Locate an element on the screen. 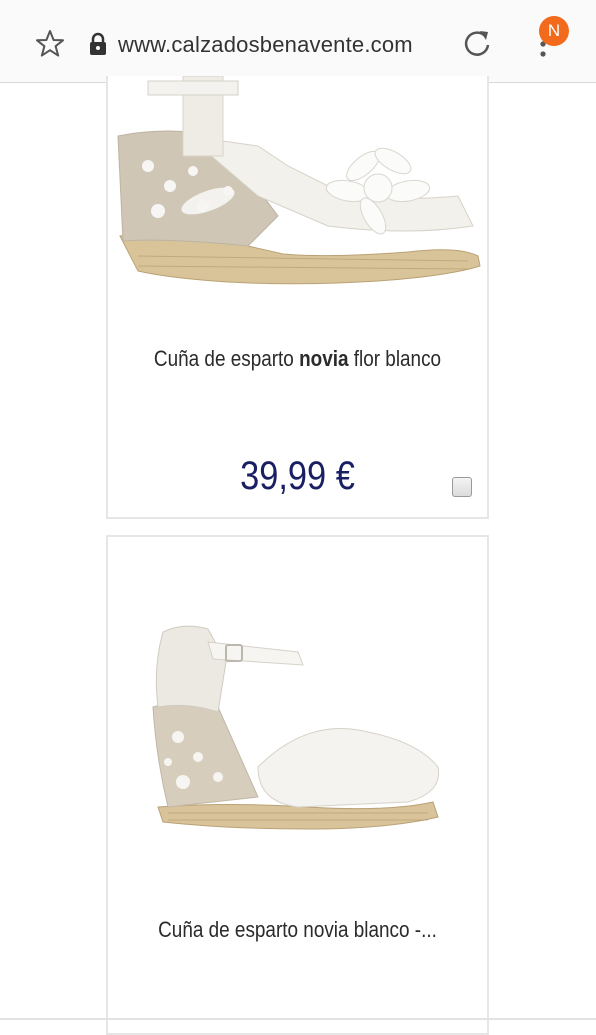  product-name-part: flor blanco is located at coordinates (395, 358).